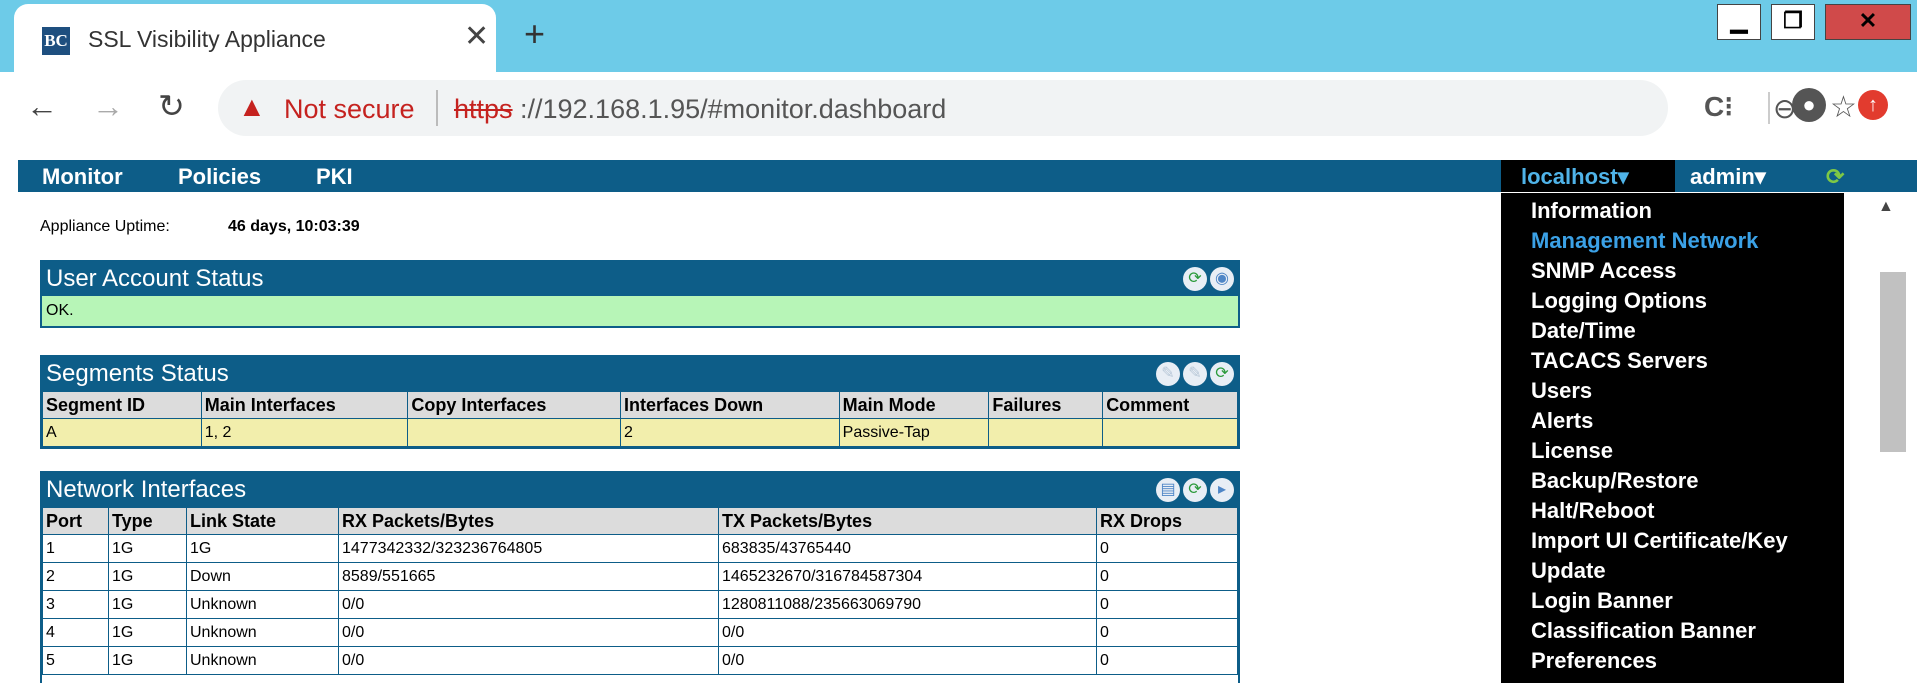 This screenshot has height=683, width=1917. I want to click on user-account-panel: User Account Status ⟳ ◉ OK., so click(640, 294).